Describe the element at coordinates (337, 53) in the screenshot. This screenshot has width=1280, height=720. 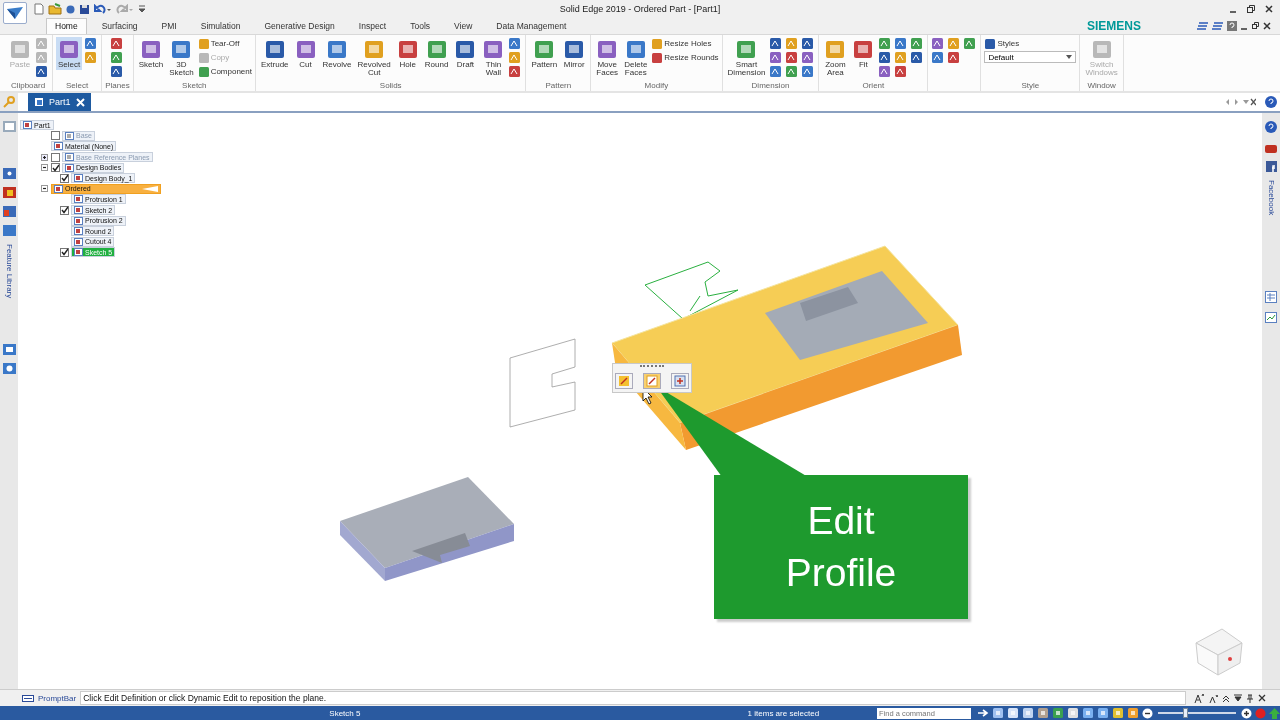
I see `ribbon-button: Revolve` at that location.